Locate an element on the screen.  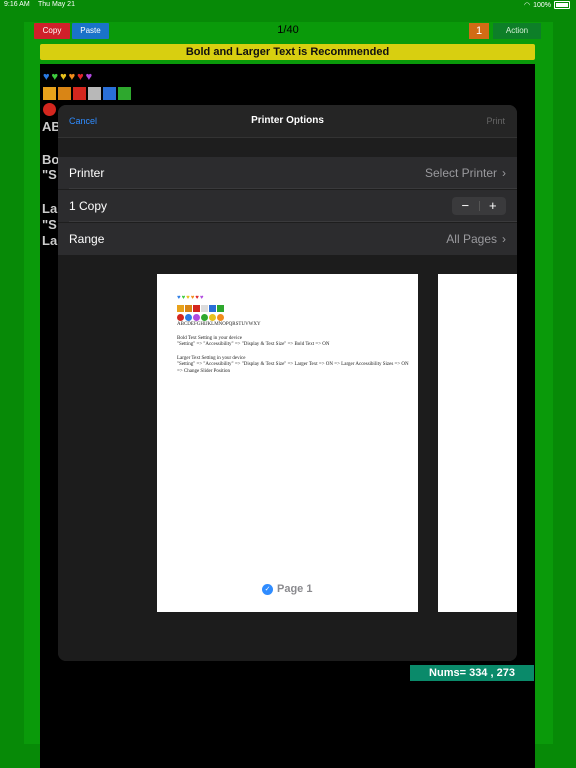
wifi-icon: ◠ is located at coordinates (527, 5).